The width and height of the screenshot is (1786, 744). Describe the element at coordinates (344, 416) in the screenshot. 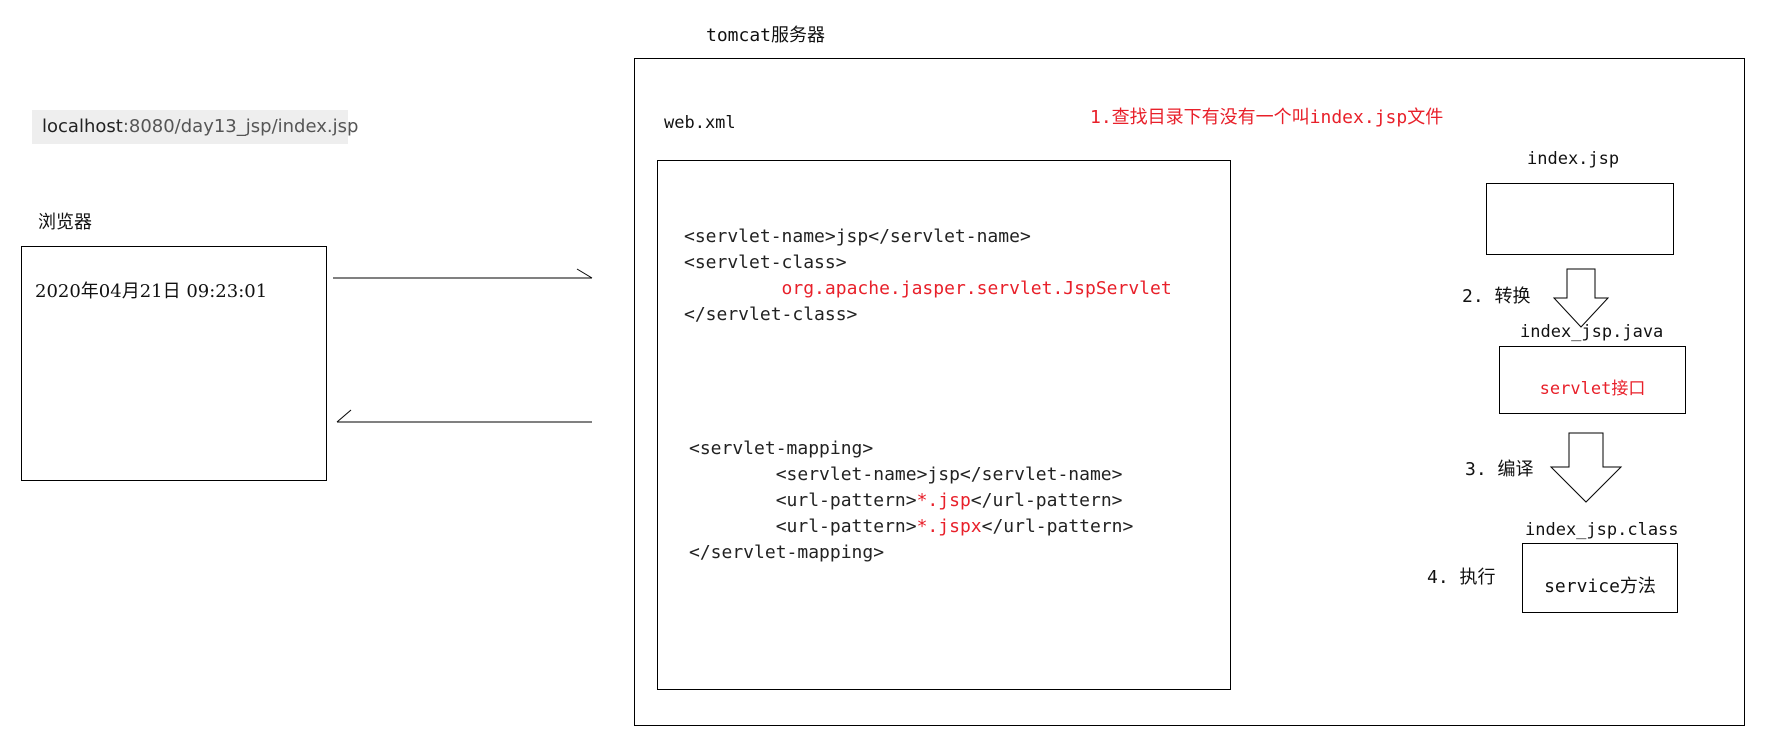

I see `response-arrow-head` at that location.